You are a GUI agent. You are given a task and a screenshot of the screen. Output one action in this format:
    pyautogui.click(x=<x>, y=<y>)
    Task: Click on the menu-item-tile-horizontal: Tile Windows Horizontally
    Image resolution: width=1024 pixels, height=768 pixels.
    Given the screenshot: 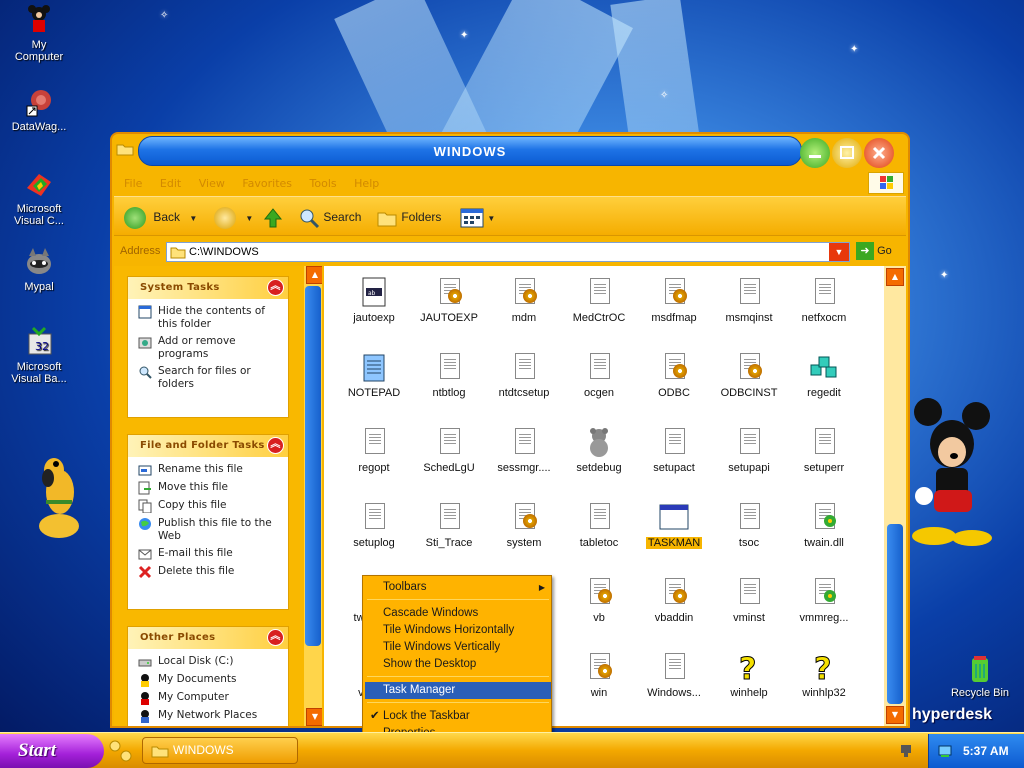 What is the action you would take?
    pyautogui.click(x=458, y=630)
    